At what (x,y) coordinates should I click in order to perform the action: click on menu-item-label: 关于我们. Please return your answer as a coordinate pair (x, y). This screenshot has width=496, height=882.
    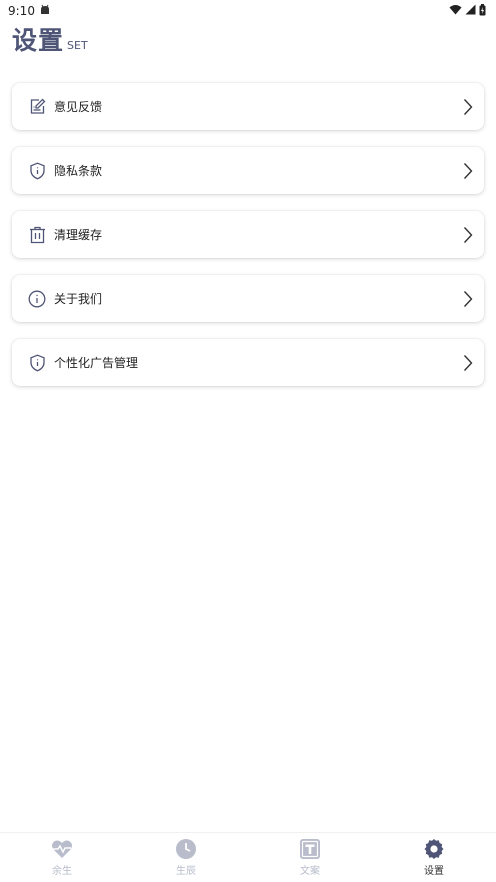
    Looking at the image, I should click on (78, 299).